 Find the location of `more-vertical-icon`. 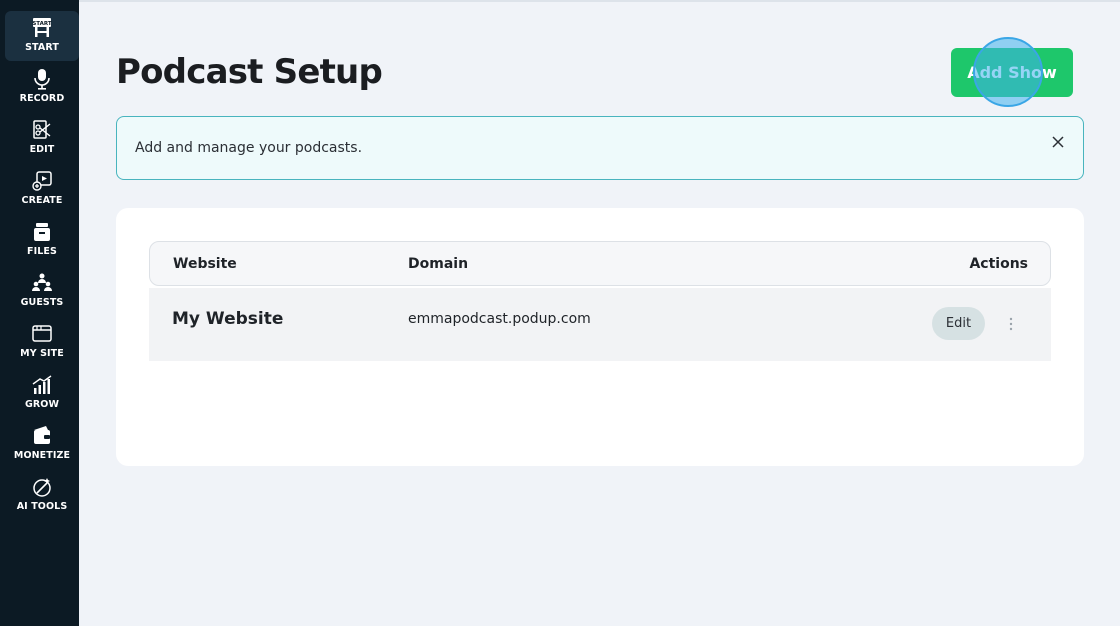

more-vertical-icon is located at coordinates (1011, 324).